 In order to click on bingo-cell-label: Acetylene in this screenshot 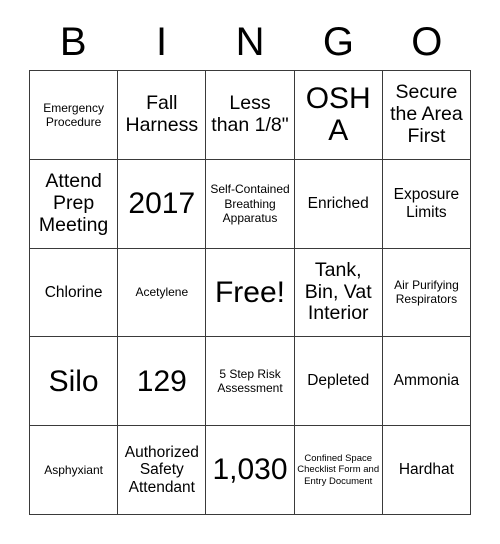, I will do `click(162, 292)`.